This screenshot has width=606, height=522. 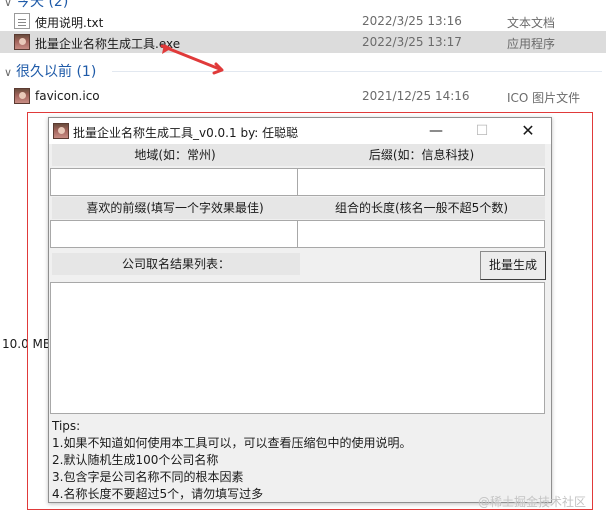 What do you see at coordinates (416, 96) in the screenshot?
I see `file-date: 2021/12/25 14:16` at bounding box center [416, 96].